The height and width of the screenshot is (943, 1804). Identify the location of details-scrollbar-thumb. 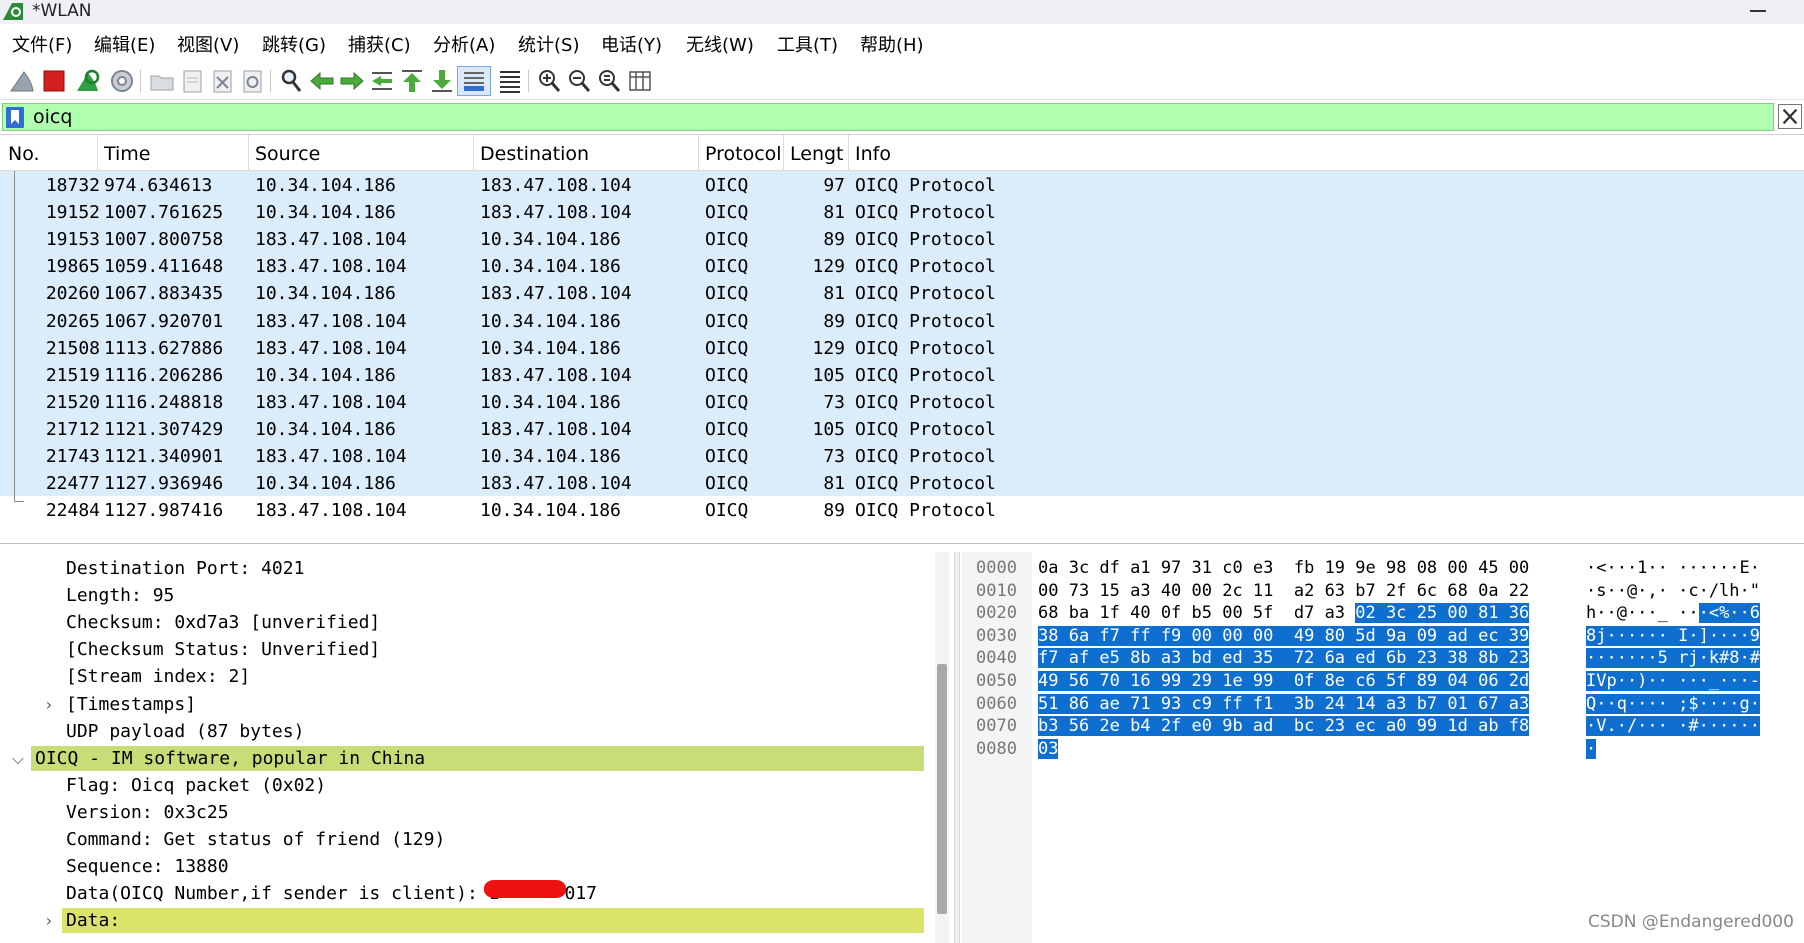
(942, 789).